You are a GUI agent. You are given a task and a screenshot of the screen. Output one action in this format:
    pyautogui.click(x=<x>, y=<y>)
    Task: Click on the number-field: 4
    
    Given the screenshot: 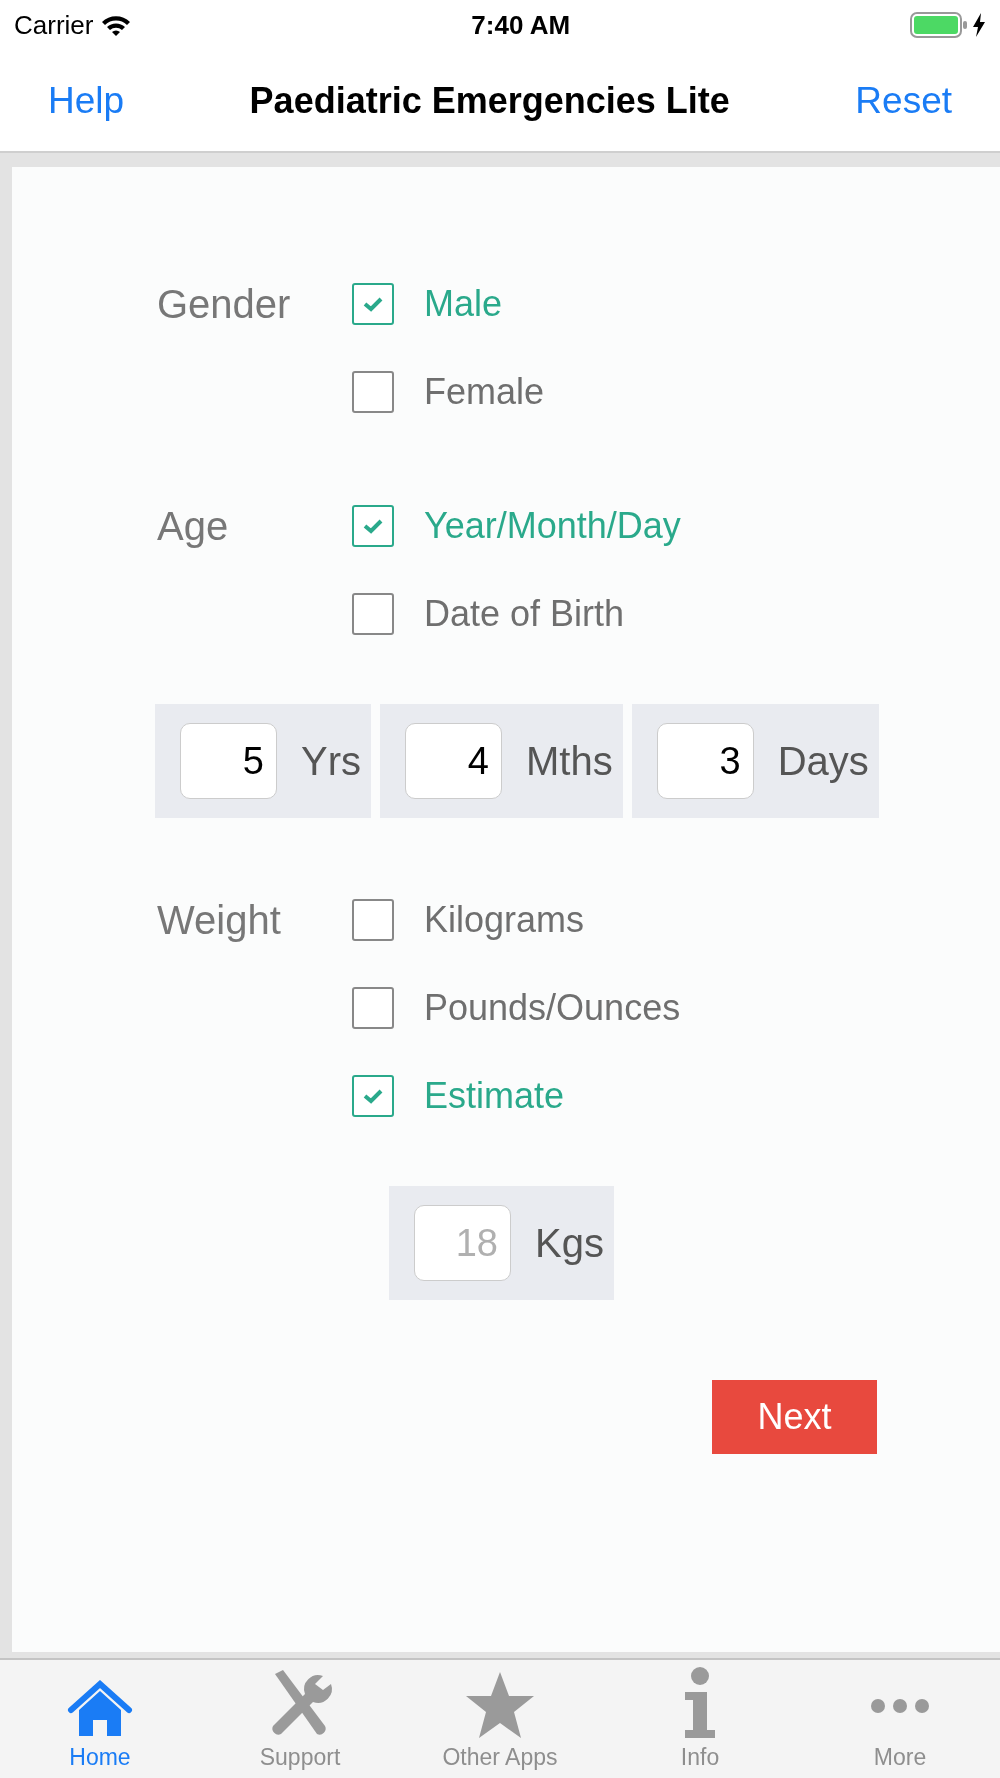 What is the action you would take?
    pyautogui.click(x=453, y=761)
    